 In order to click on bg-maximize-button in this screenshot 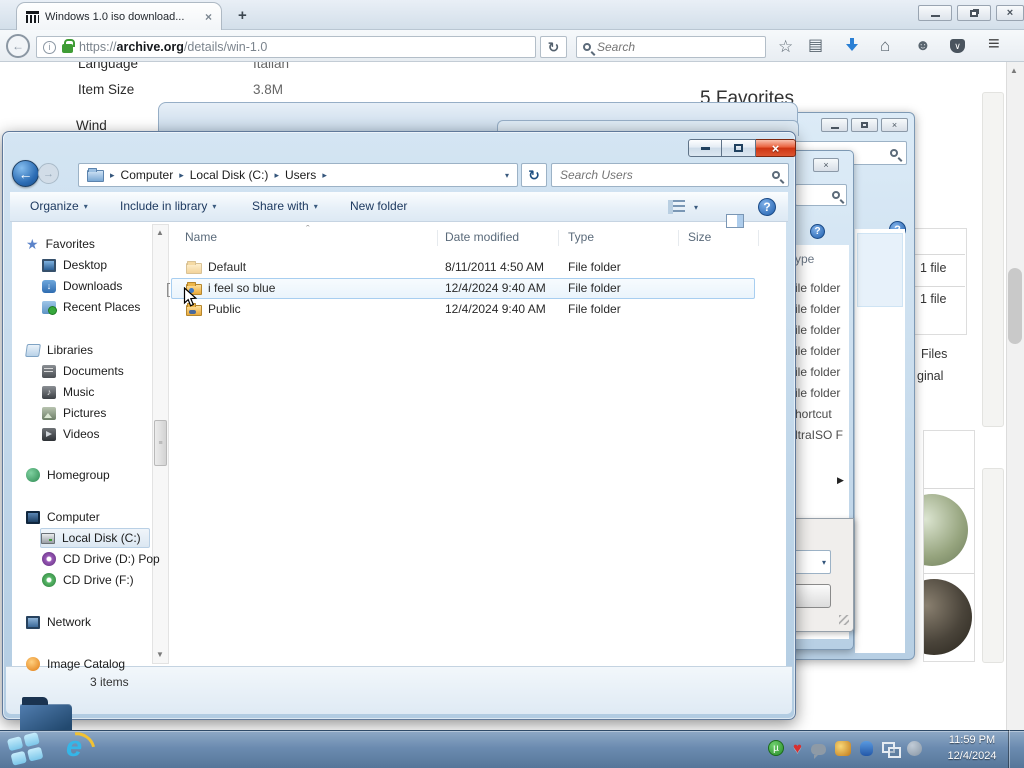, I will do `click(864, 125)`.